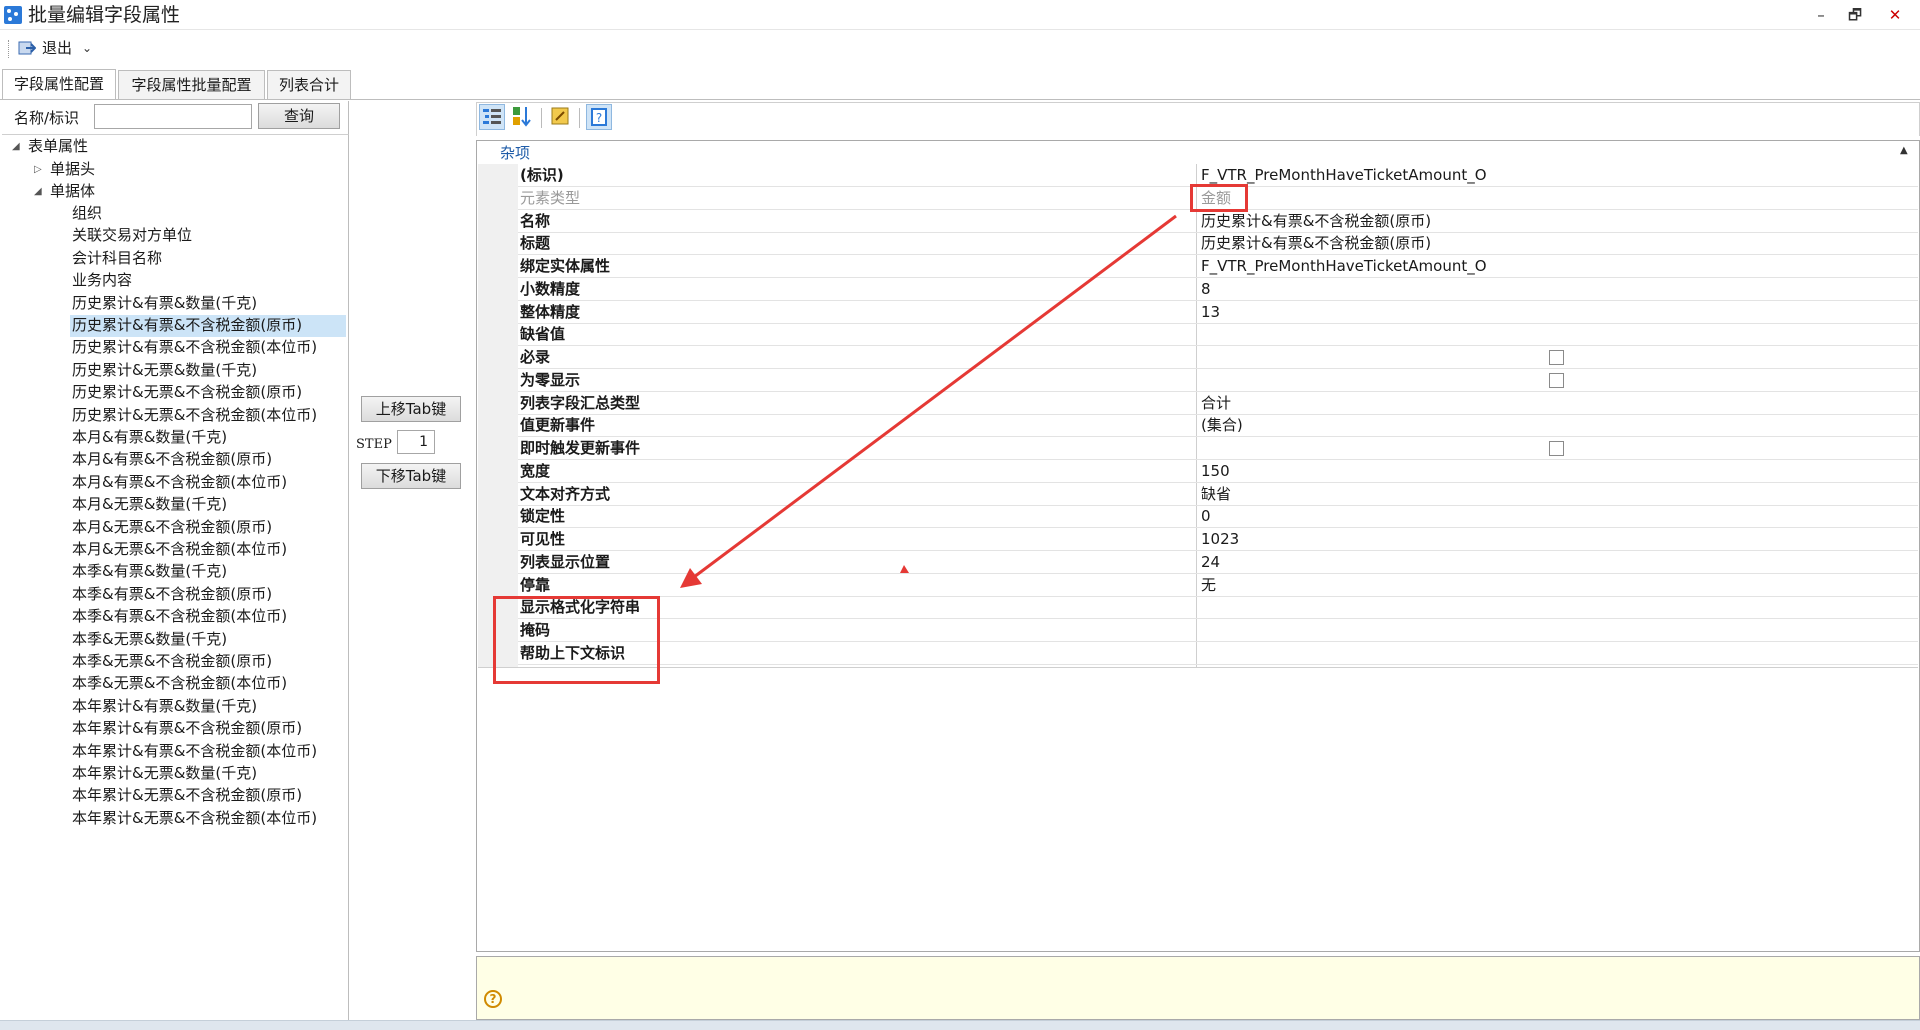 The height and width of the screenshot is (1030, 1920). What do you see at coordinates (498, 415) in the screenshot?
I see `grid-left-margin` at bounding box center [498, 415].